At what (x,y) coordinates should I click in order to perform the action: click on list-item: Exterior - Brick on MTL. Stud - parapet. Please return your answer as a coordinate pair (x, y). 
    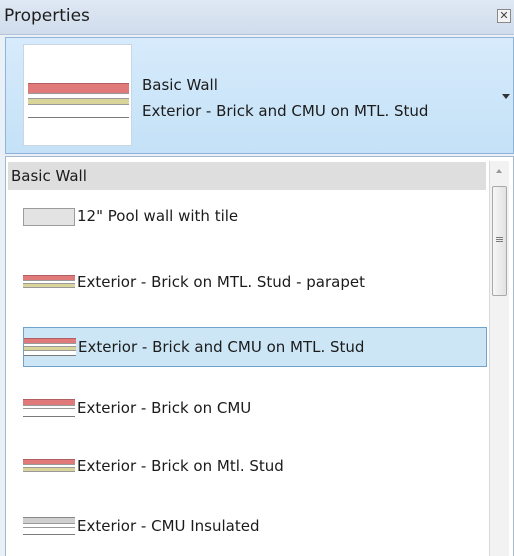
    Looking at the image, I should click on (255, 283).